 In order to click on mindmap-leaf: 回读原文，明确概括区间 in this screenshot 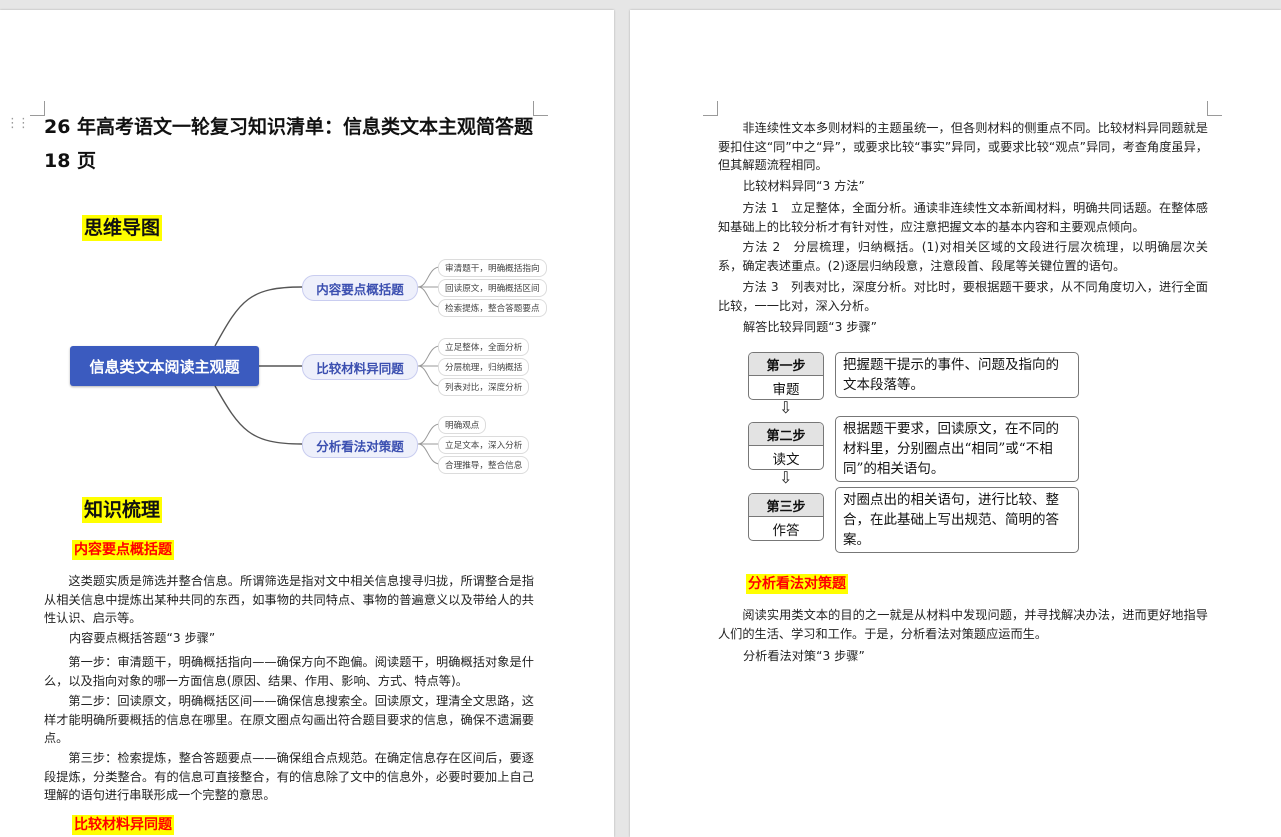, I will do `click(492, 288)`.